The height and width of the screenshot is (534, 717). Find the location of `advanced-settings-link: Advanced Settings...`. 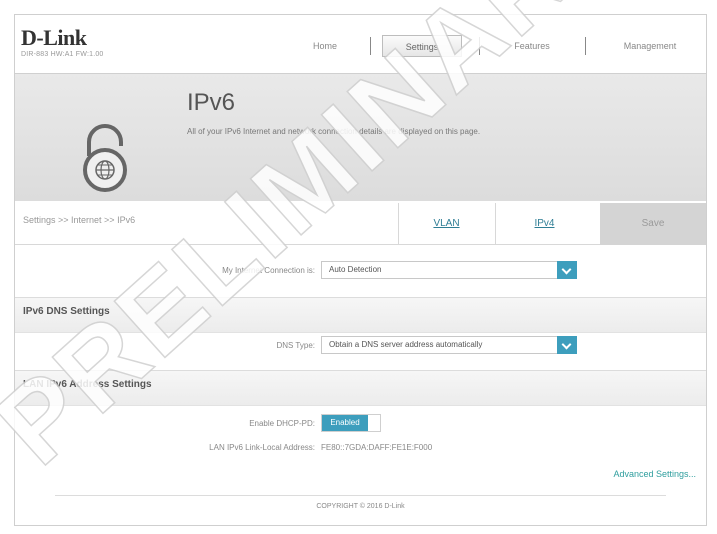

advanced-settings-link: Advanced Settings... is located at coordinates (654, 474).